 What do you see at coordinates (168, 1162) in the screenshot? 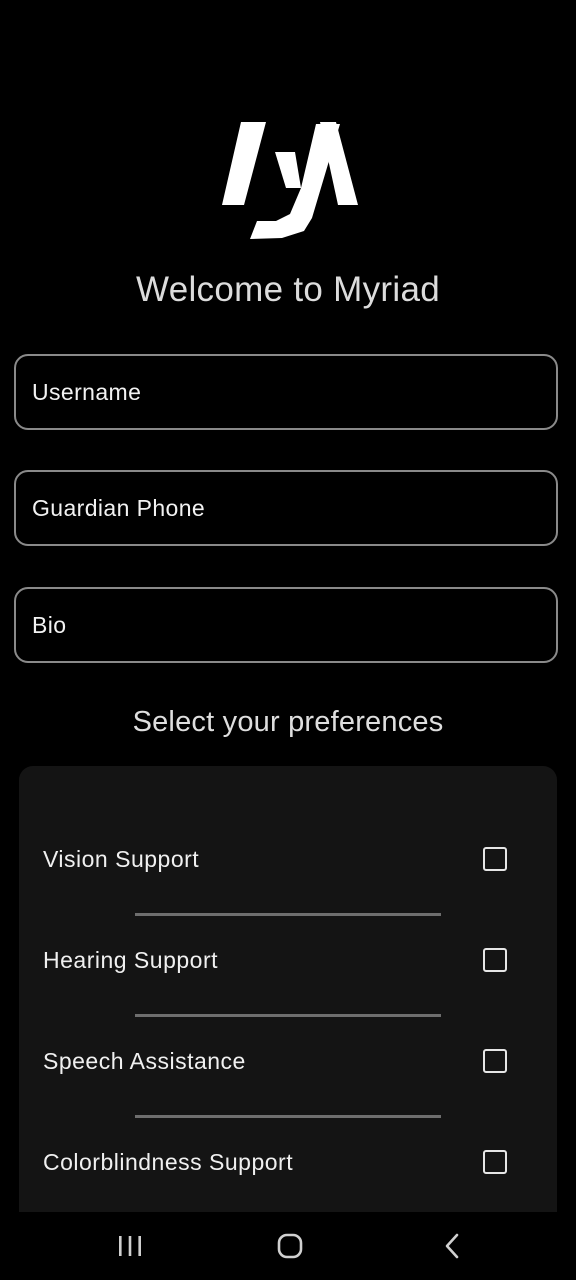
I see `preference-label: Colorblindness Support` at bounding box center [168, 1162].